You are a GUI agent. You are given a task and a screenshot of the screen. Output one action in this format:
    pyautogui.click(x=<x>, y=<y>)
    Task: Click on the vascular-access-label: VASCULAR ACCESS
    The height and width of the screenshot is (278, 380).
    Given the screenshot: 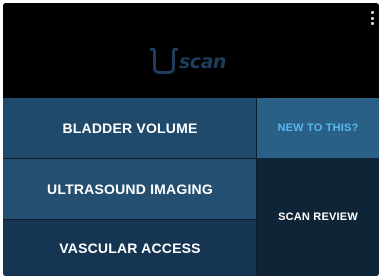 What is the action you would take?
    pyautogui.click(x=130, y=247)
    